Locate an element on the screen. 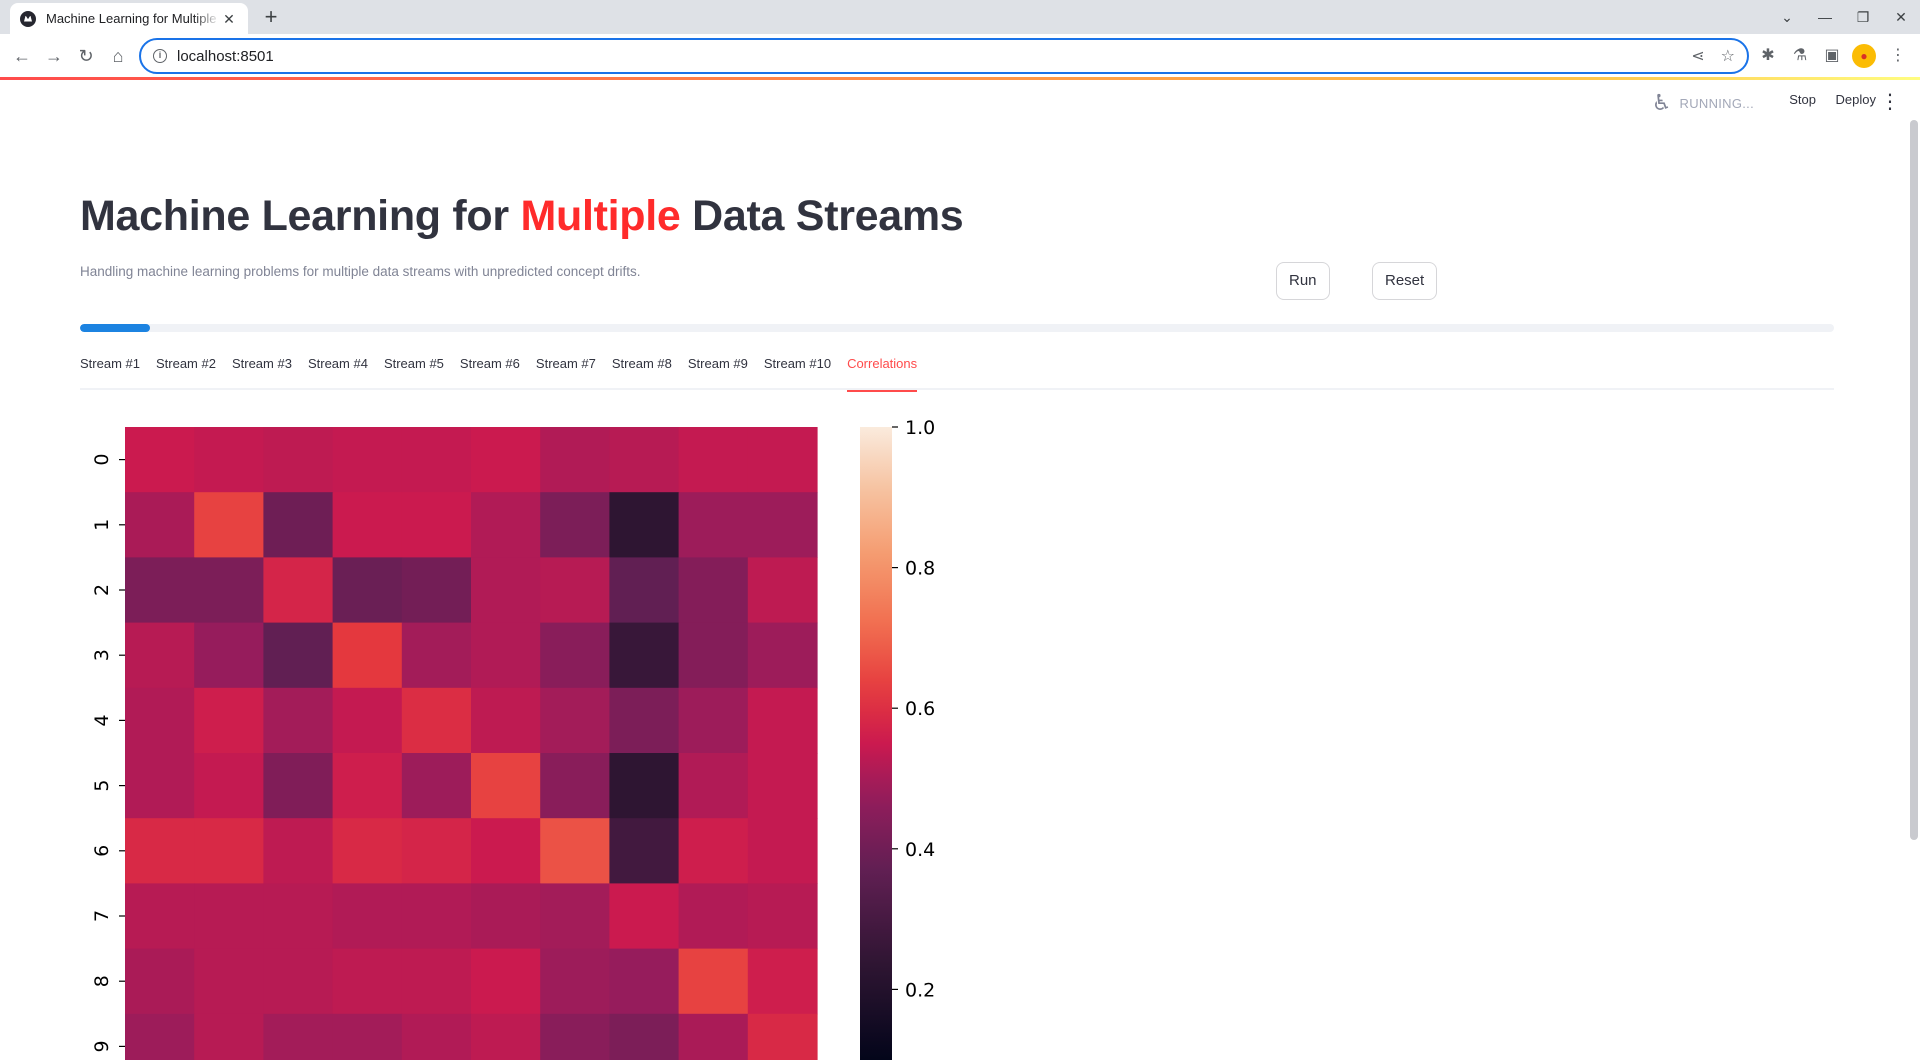 This screenshot has height=1060, width=1920. row-tick-label: 7 is located at coordinates (102, 916).